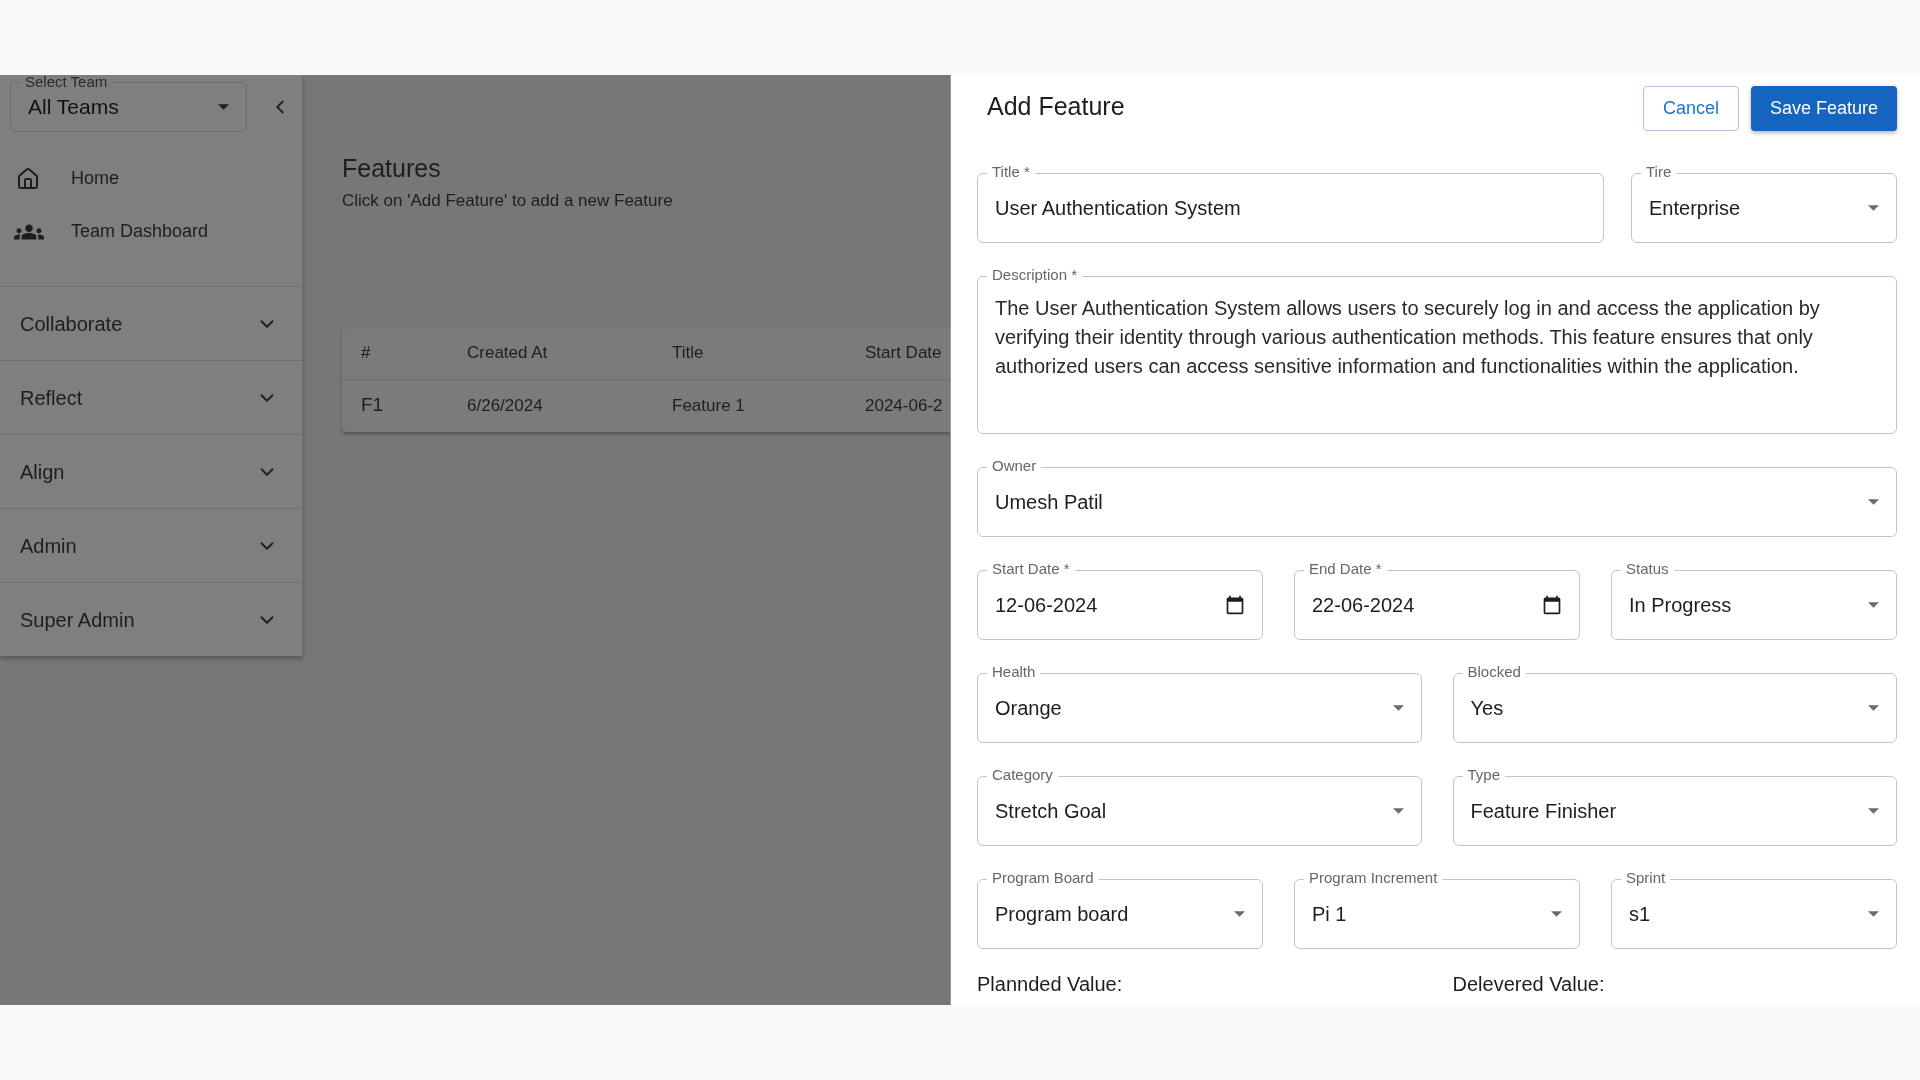 The width and height of the screenshot is (1920, 1080). I want to click on home-icon, so click(28, 178).